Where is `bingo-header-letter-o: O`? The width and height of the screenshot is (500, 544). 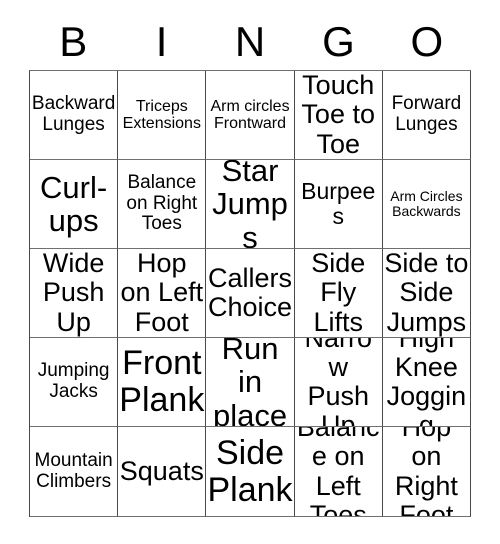
bingo-header-letter-o: O is located at coordinates (427, 41).